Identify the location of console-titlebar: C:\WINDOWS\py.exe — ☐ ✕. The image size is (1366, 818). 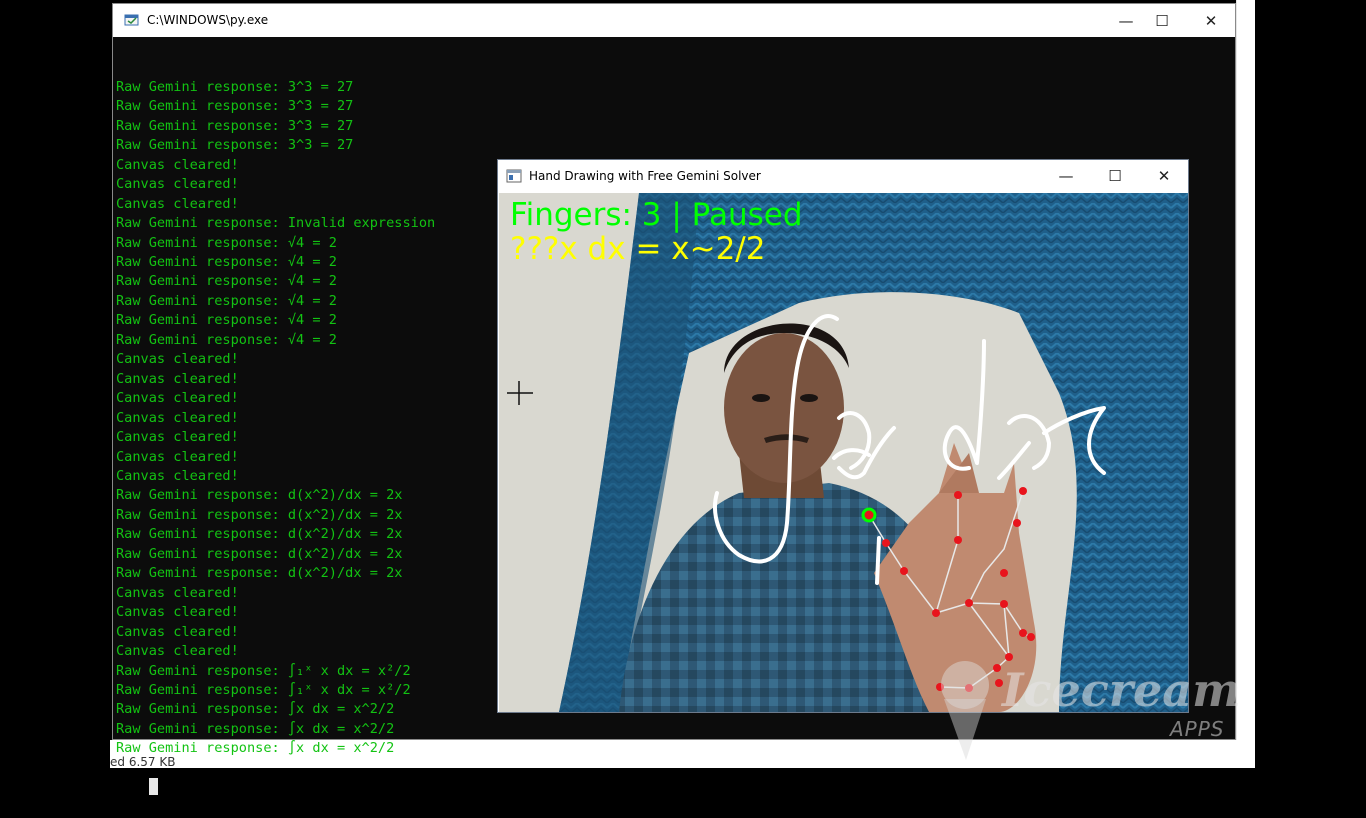
(674, 20).